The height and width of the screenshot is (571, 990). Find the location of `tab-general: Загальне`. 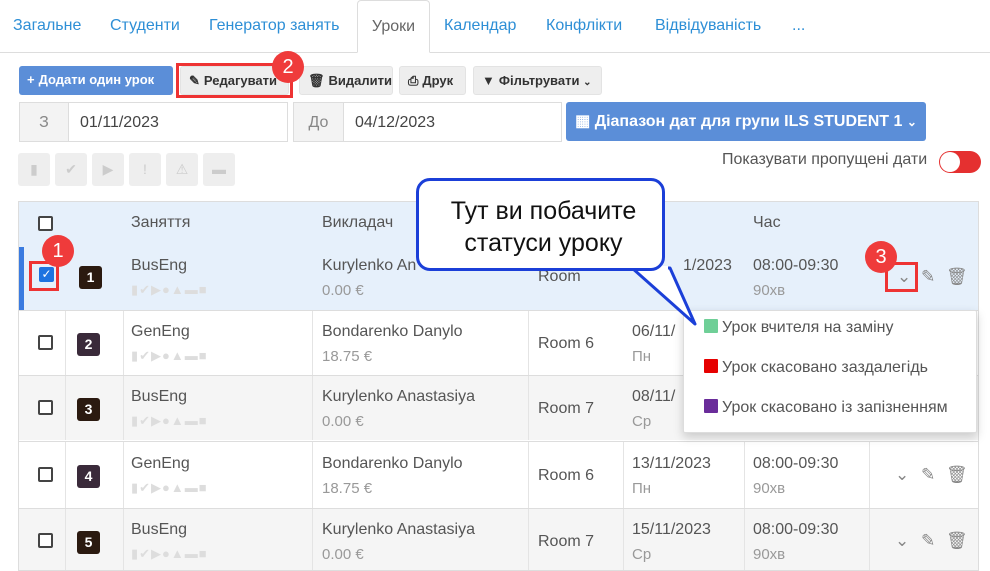

tab-general: Загальне is located at coordinates (47, 26).